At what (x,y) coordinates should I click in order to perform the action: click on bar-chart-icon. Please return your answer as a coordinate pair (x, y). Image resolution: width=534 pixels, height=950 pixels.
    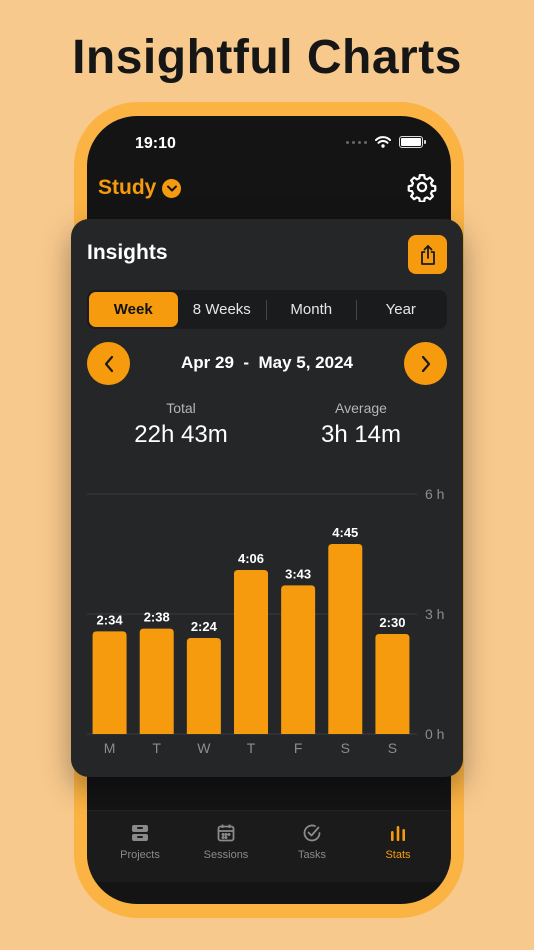
    Looking at the image, I should click on (398, 833).